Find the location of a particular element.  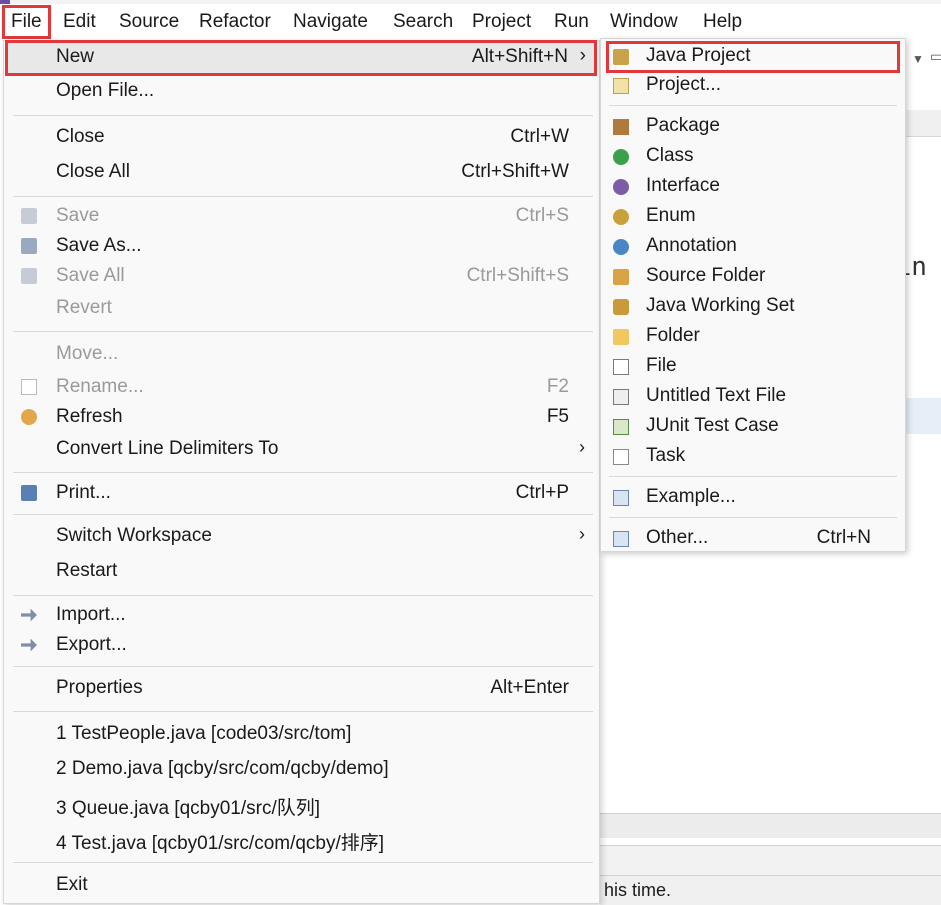

menu-item-restart: Restart is located at coordinates (301, 572).